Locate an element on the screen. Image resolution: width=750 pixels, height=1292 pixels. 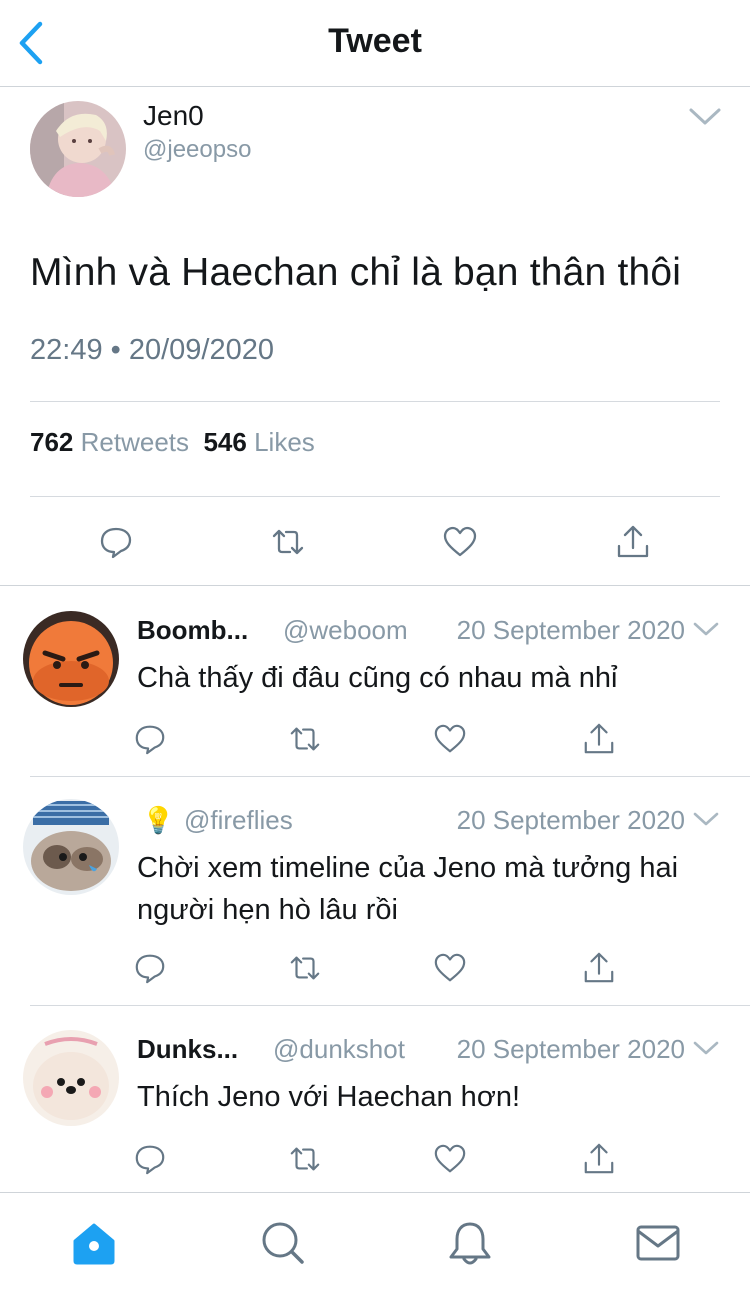
tab-search is located at coordinates (282, 1243).